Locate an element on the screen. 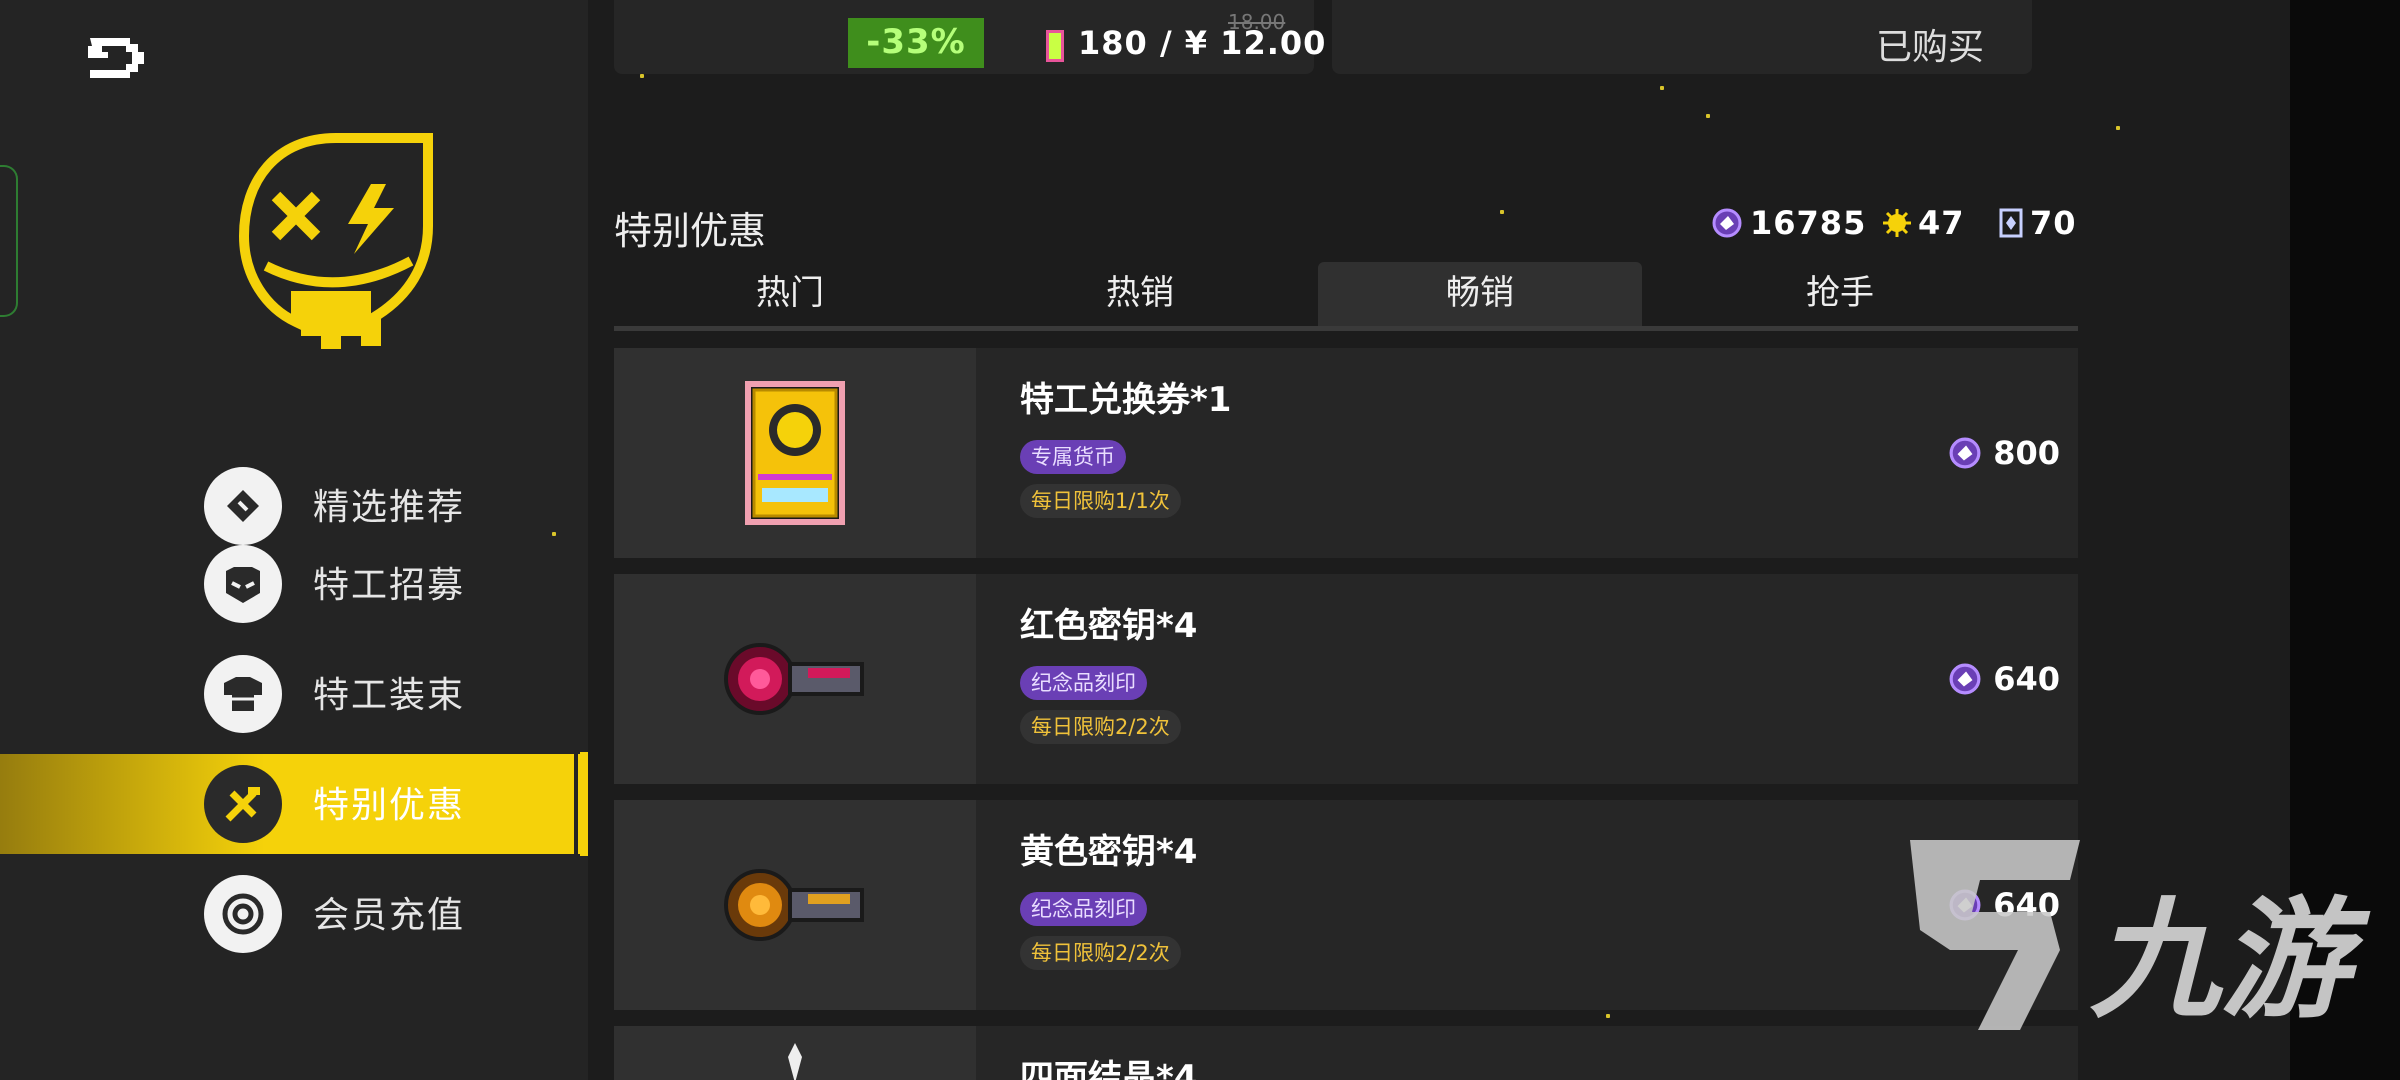  sidebar-item-label: 特别优惠 is located at coordinates (389, 805).